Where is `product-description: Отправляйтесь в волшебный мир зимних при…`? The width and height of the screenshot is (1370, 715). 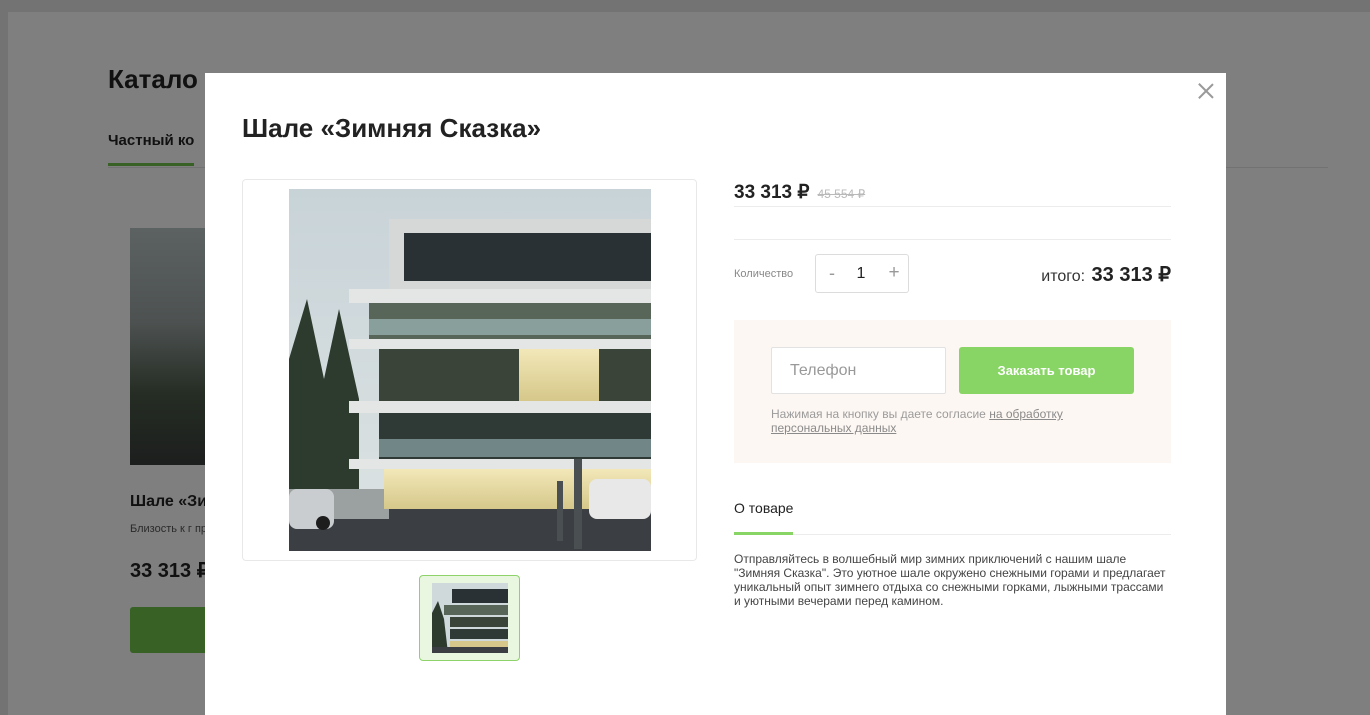
product-description: Отправляйтесь в волшебный мир зимних при… is located at coordinates (950, 580).